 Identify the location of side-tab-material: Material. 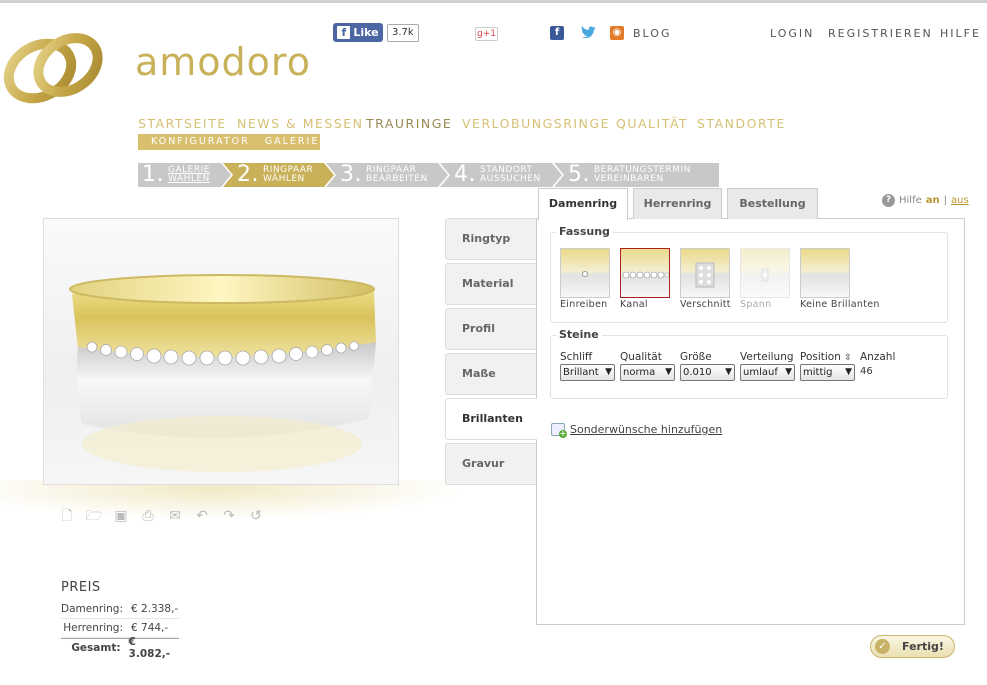
(491, 284).